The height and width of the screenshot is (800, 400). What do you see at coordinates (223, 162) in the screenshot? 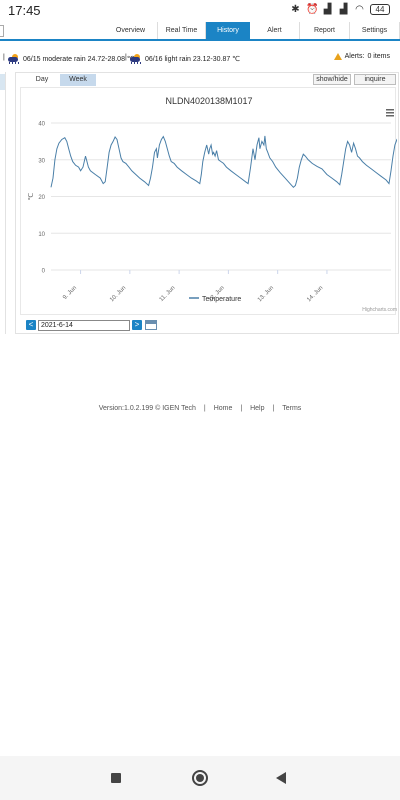
I see `temperature-series-line` at bounding box center [223, 162].